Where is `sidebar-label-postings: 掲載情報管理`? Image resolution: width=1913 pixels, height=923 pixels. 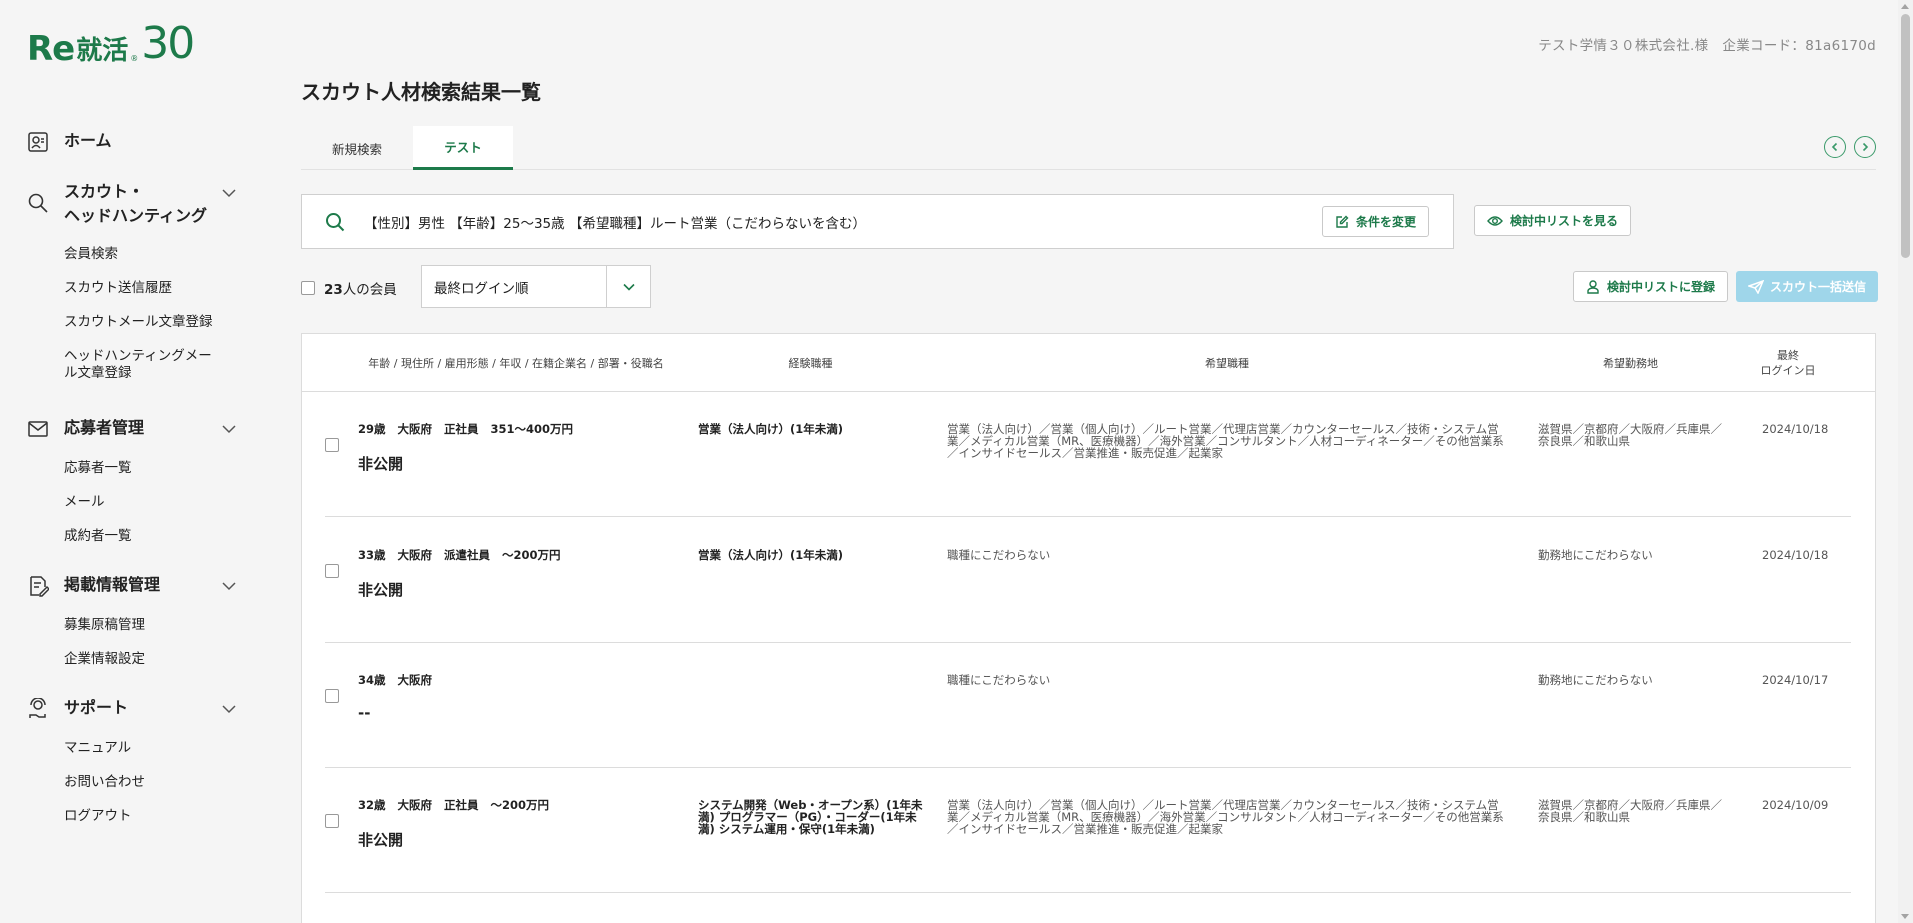
sidebar-label-postings: 掲載情報管理 is located at coordinates (112, 584).